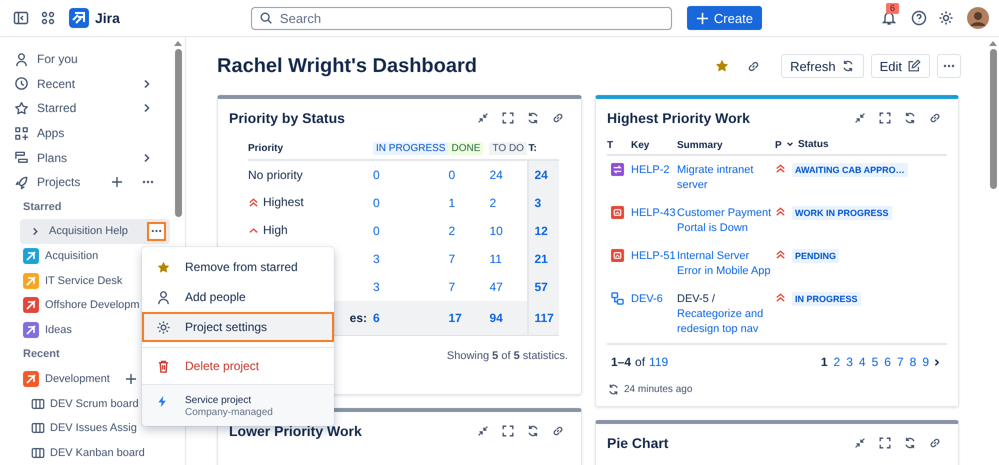  Describe the element at coordinates (94, 182) in the screenshot. I see `nav-item: Projects` at that location.